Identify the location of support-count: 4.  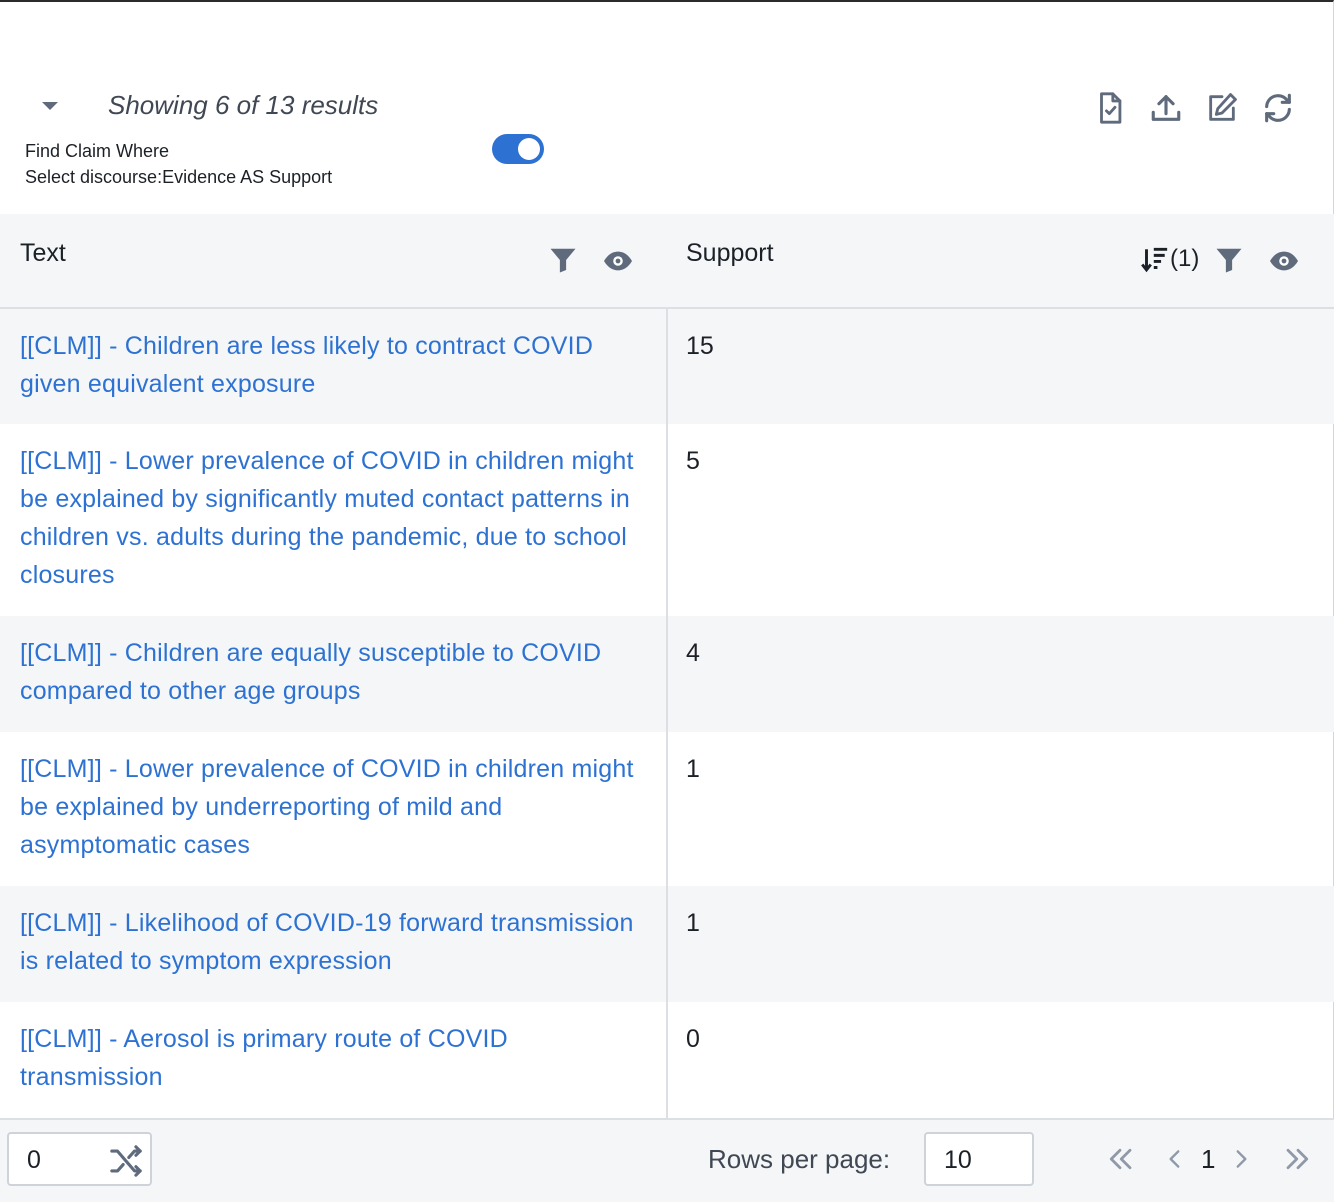
(693, 653).